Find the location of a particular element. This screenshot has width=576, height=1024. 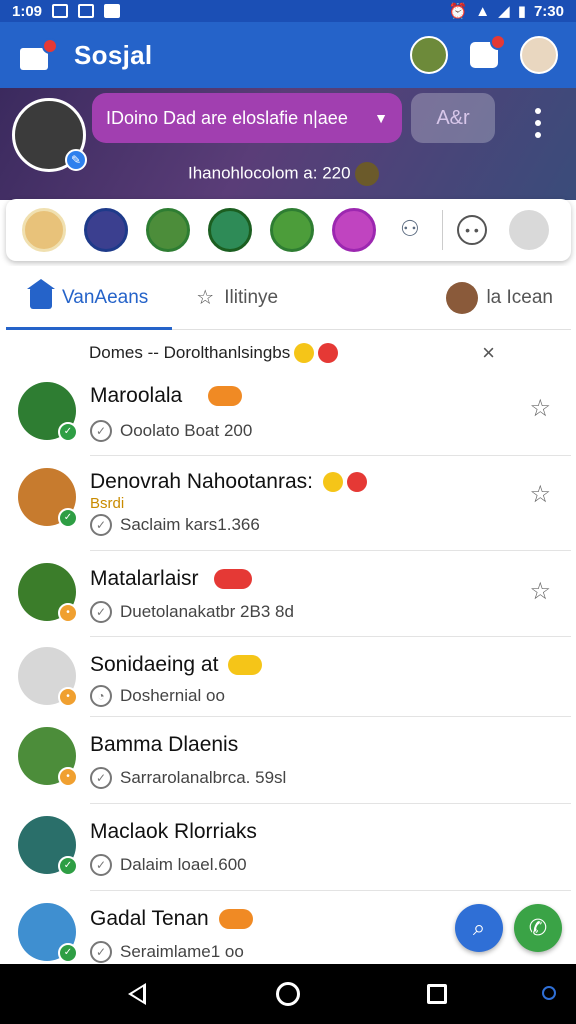

chevron-down-icon: ▼ is located at coordinates (381, 118).